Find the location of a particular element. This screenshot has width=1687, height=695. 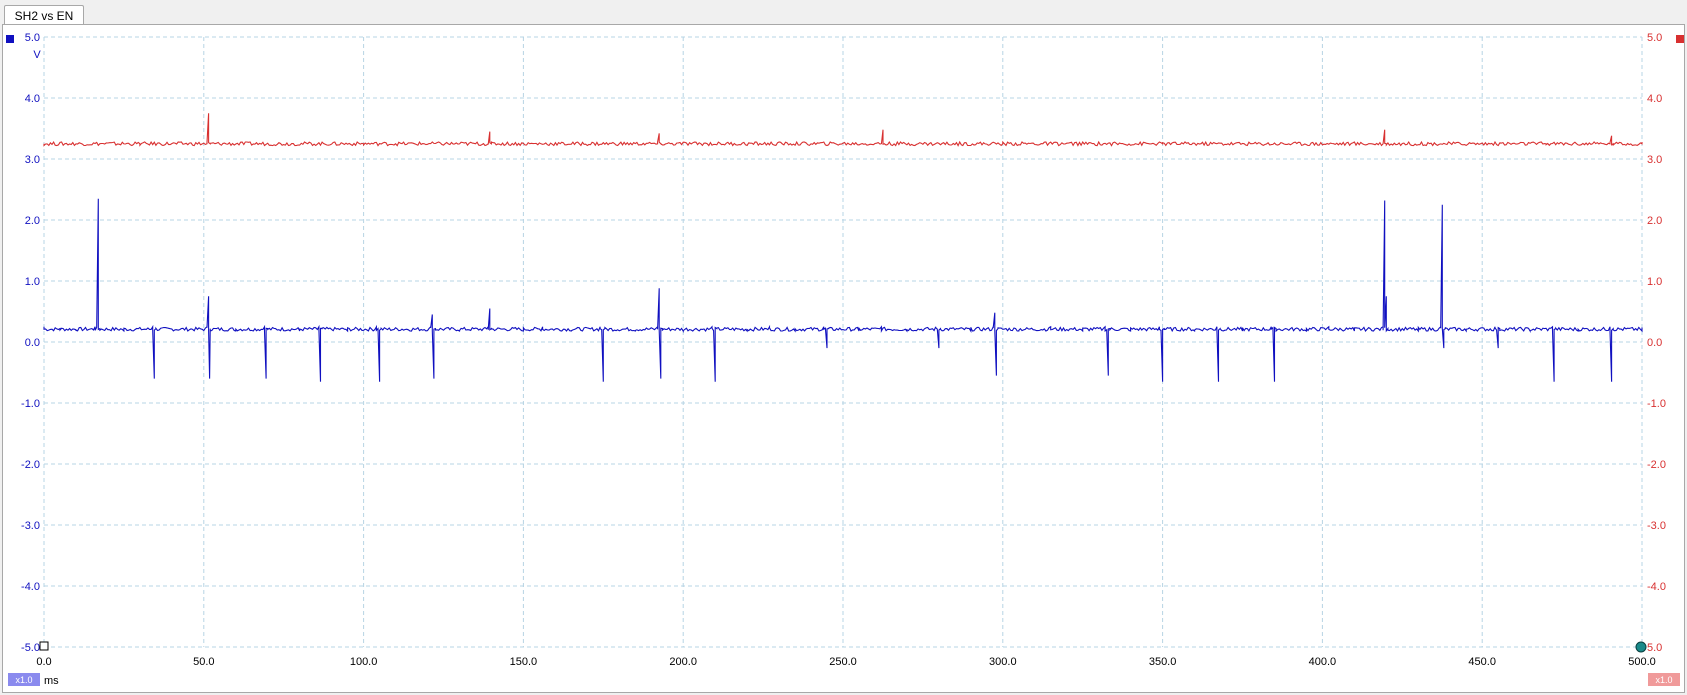

left-y-tick-label: -2.0 is located at coordinates (30, 465).